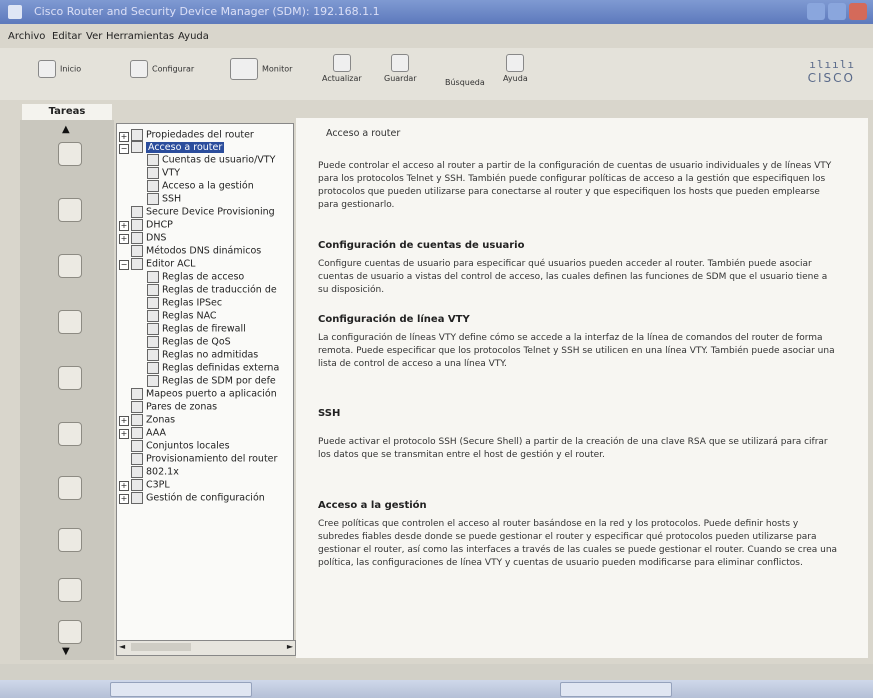  What do you see at coordinates (212, 290) in the screenshot?
I see `tree-item: Reglas de traducción de` at bounding box center [212, 290].